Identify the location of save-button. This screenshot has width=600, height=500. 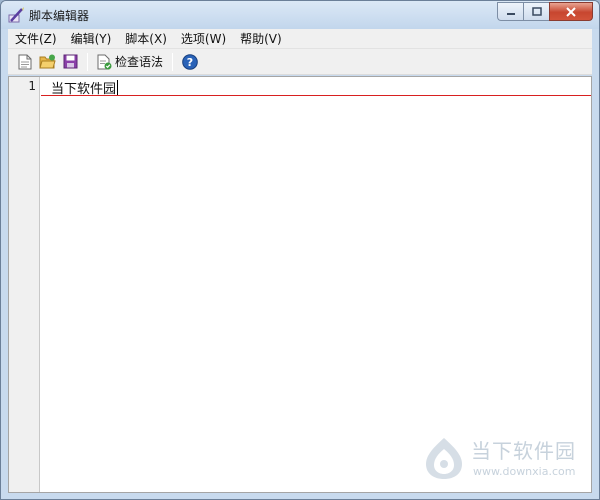
(70, 62).